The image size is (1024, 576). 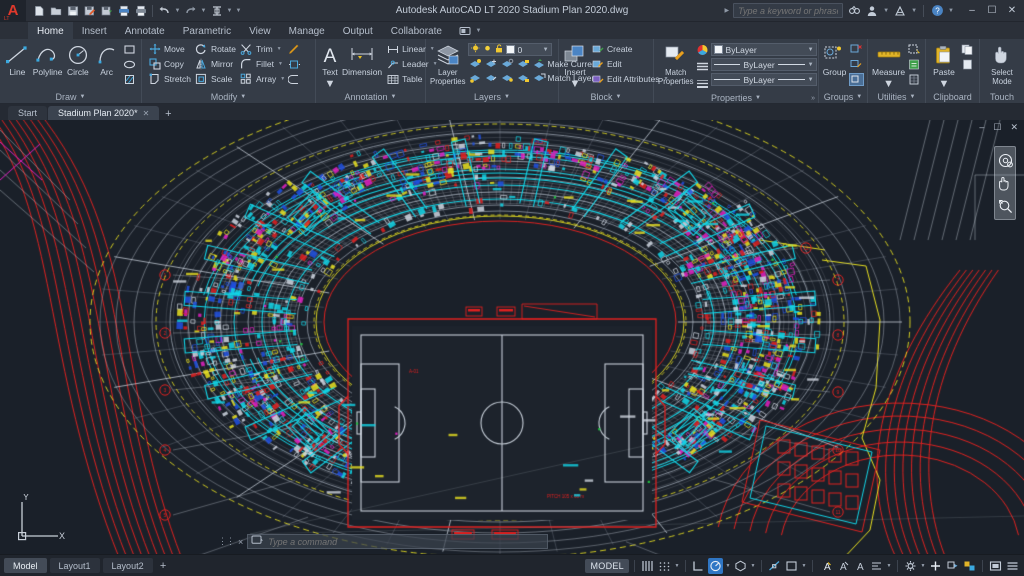 What do you see at coordinates (226, 541) in the screenshot?
I see `command-line-grip: ⋮⋮` at bounding box center [226, 541].